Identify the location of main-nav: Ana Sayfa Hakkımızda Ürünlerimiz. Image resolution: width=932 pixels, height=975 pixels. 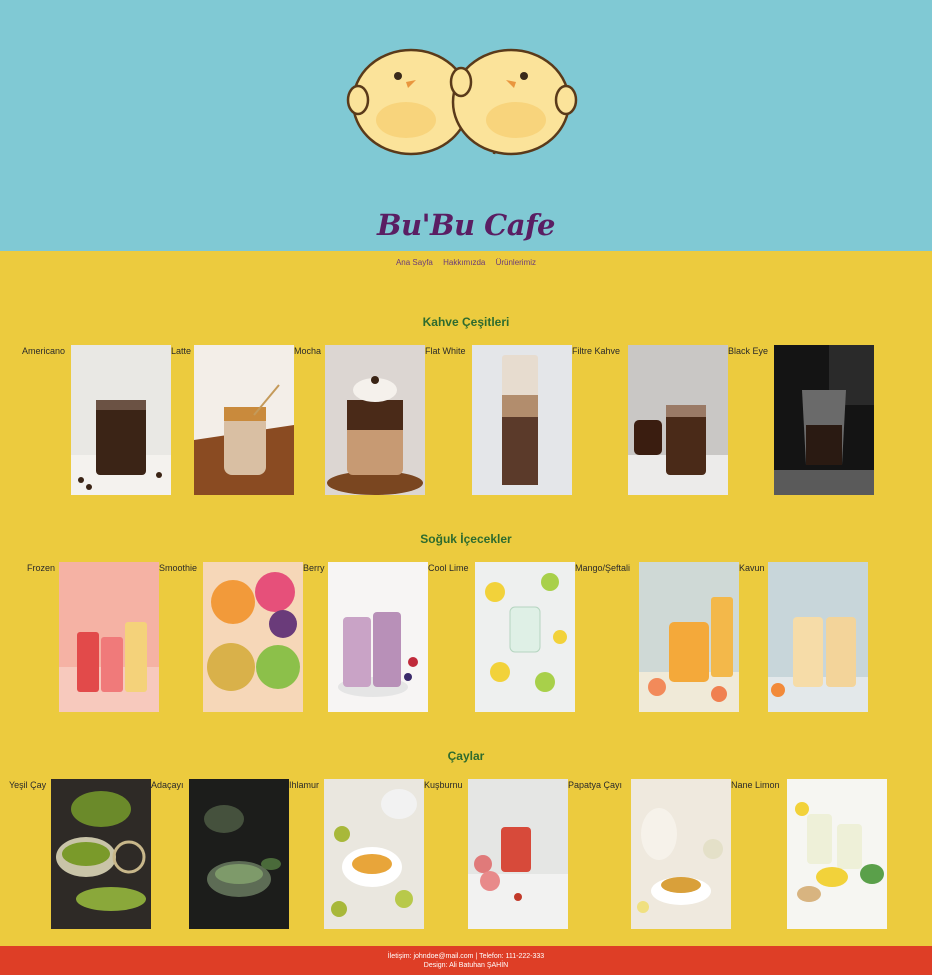
(466, 262).